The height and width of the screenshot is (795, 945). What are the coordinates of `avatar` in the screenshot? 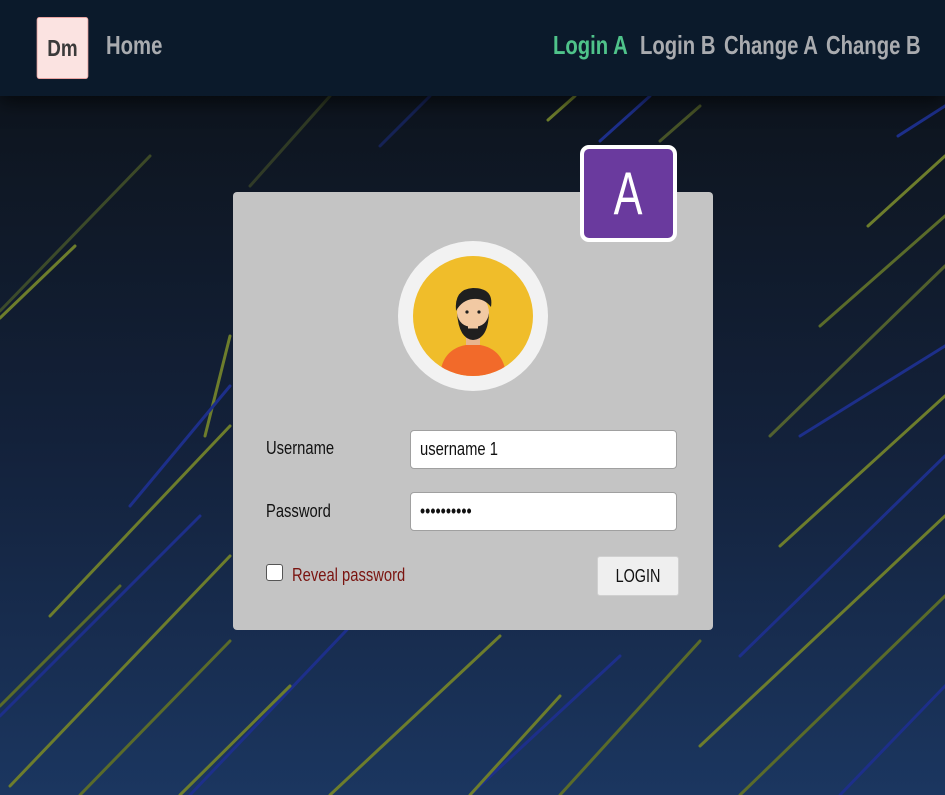 It's located at (473, 316).